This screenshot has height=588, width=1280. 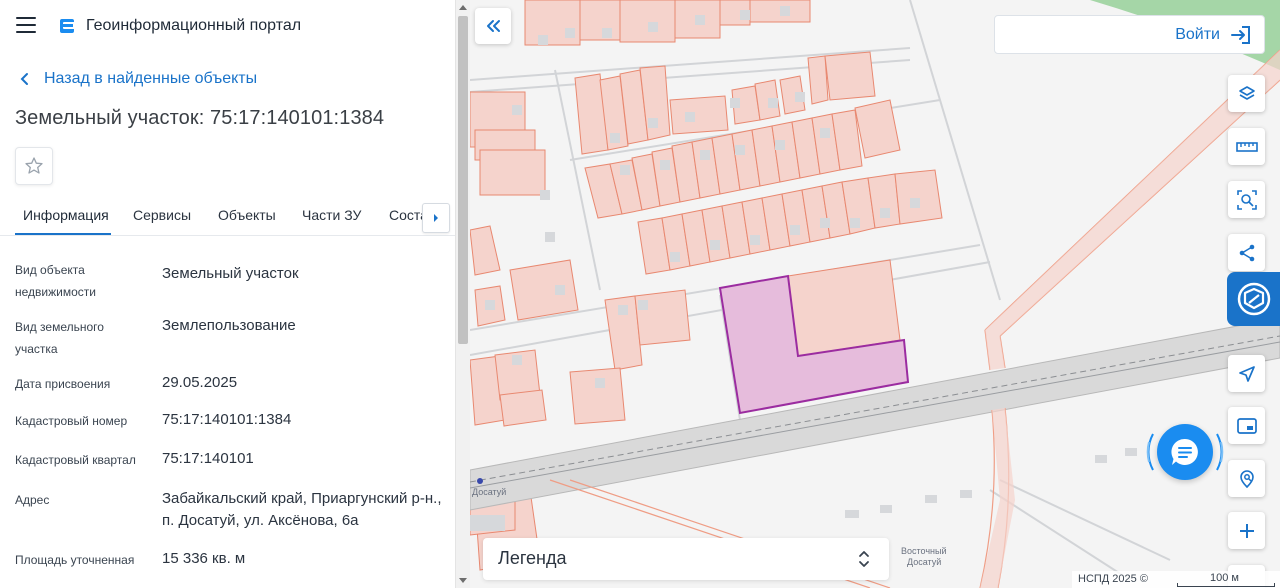 I want to click on top-bar: Геоинформационный портал, so click(x=227, y=26).